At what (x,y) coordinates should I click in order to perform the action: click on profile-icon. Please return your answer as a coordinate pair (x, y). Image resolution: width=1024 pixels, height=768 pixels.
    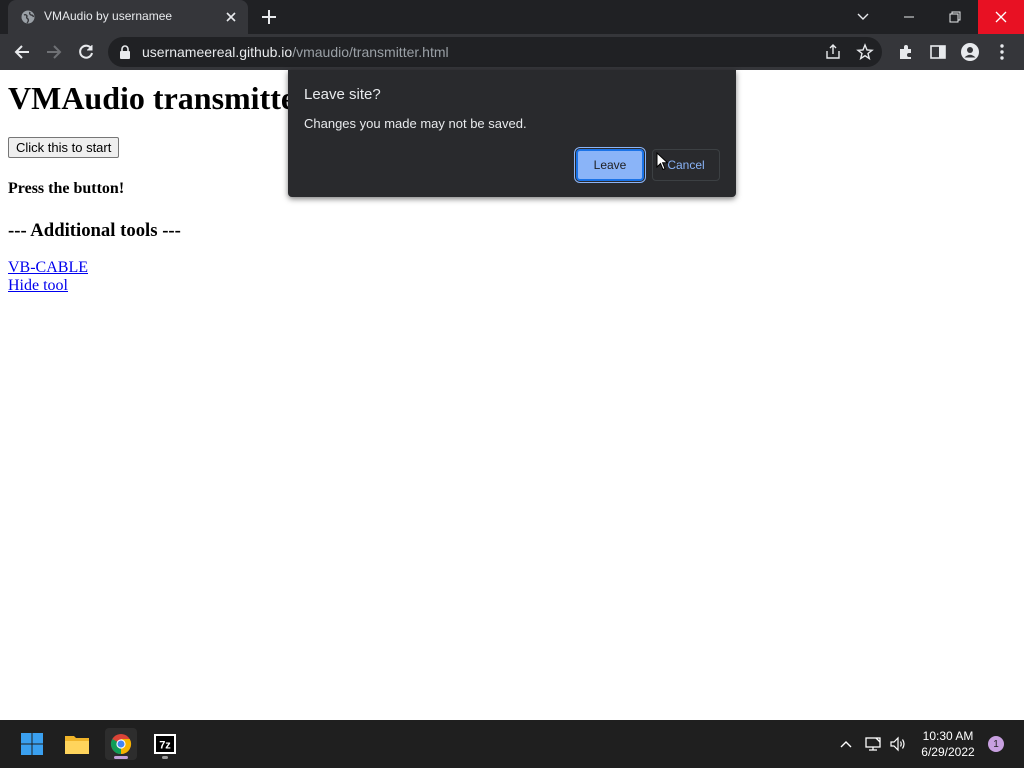
    Looking at the image, I should click on (970, 52).